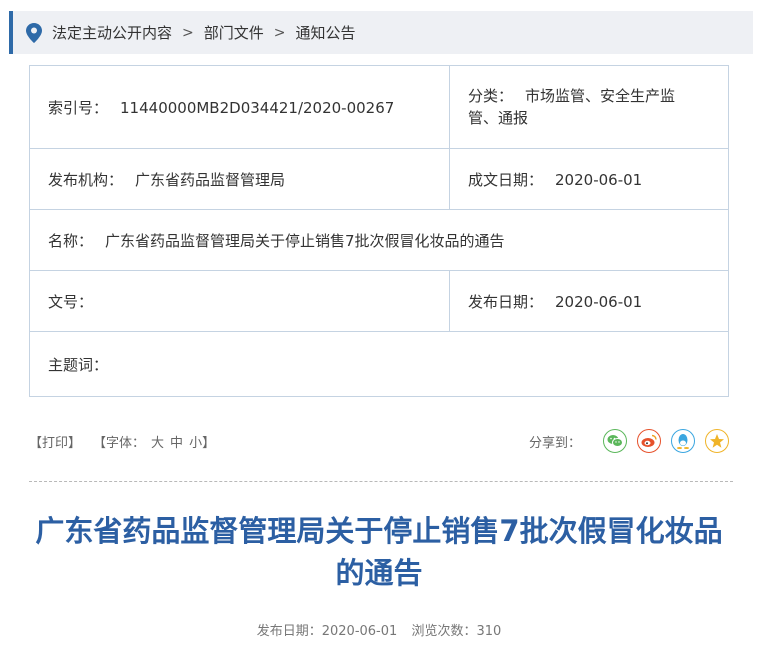 The width and height of the screenshot is (759, 658). Describe the element at coordinates (379, 552) in the screenshot. I see `article-title: 广东省药品监督管理局关于停止销售7批次假冒化妆品的通告` at that location.